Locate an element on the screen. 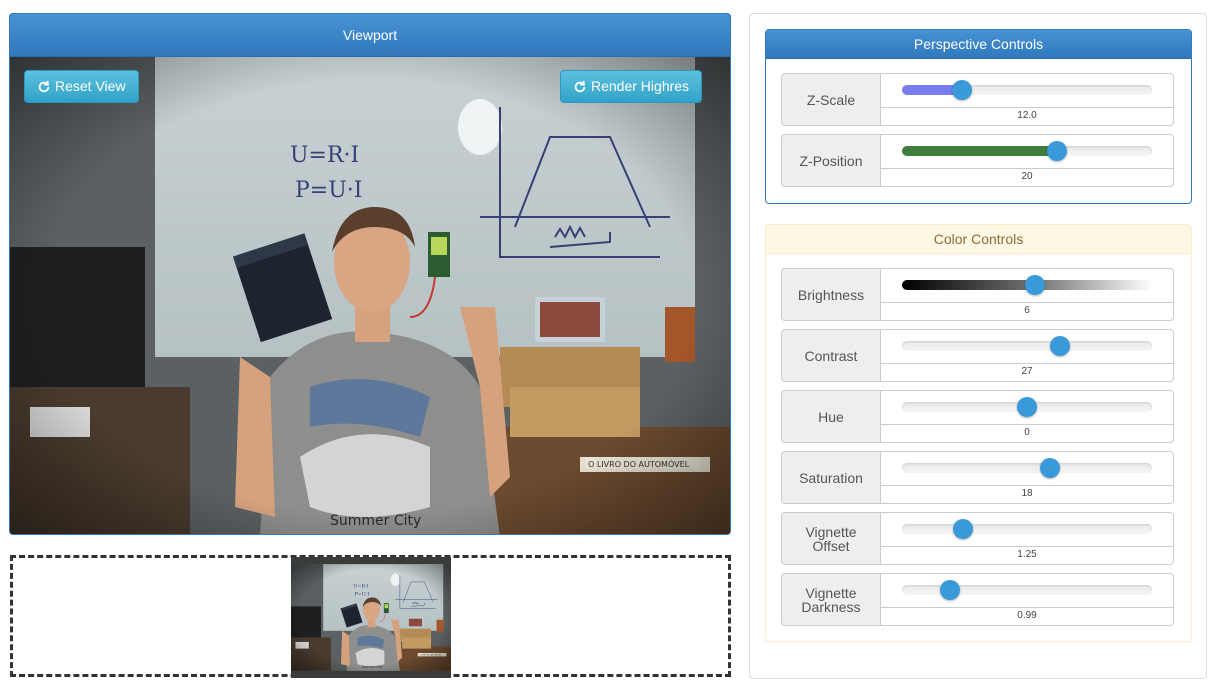  control-row-brightness: Brightness 6 is located at coordinates (977, 294).